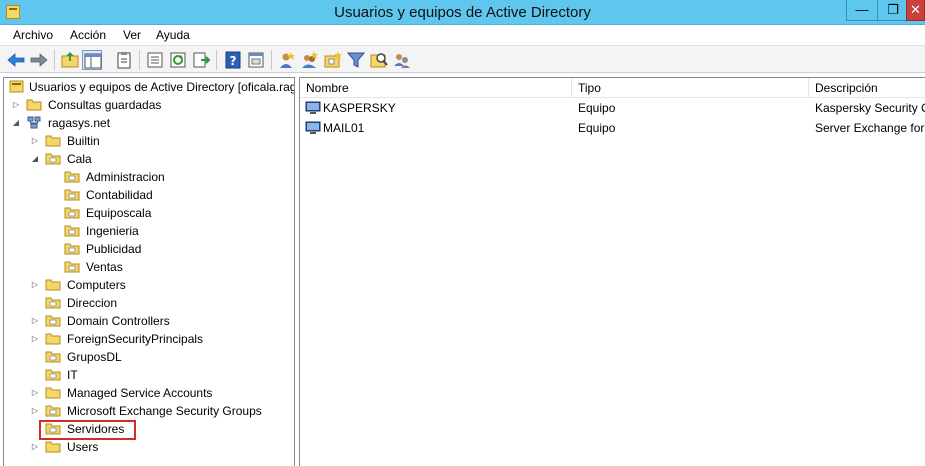  What do you see at coordinates (462, 35) in the screenshot?
I see `menu-bar: Archivo Acción Ver Ayuda` at bounding box center [462, 35].